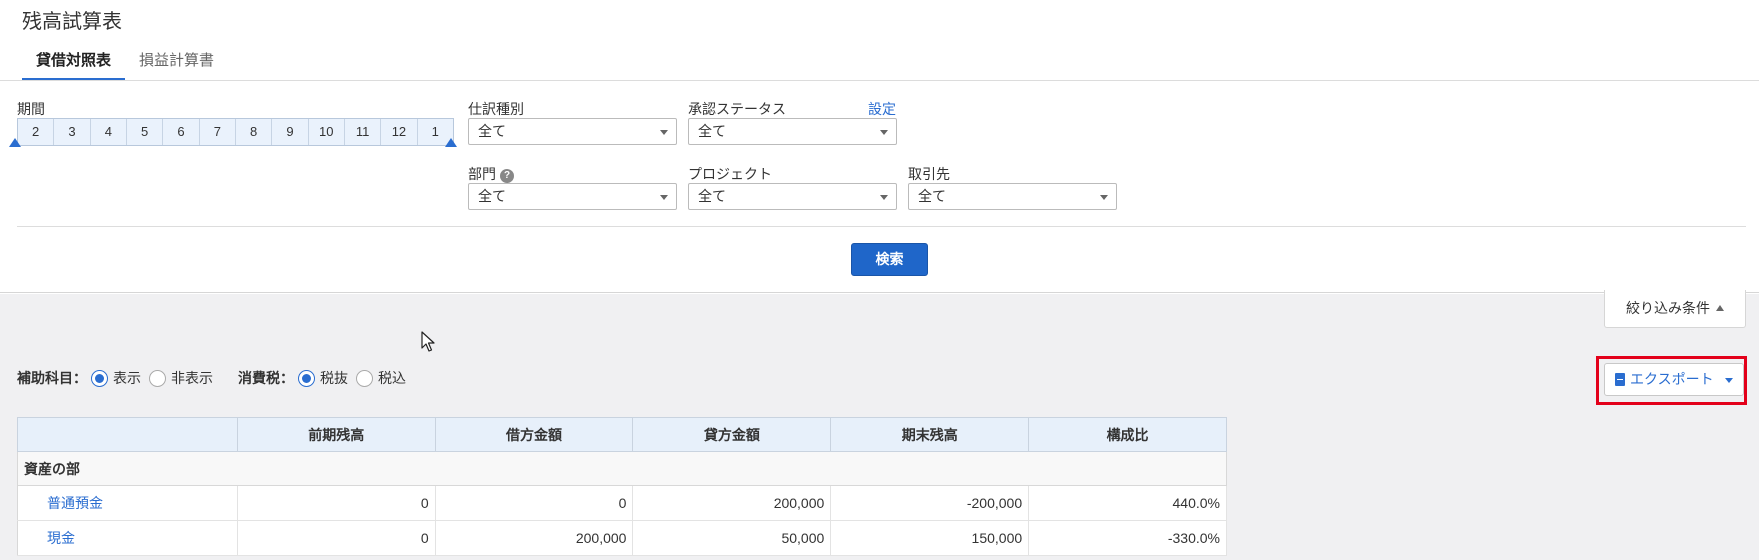  Describe the element at coordinates (254, 132) in the screenshot. I see `period-month: 8` at that location.